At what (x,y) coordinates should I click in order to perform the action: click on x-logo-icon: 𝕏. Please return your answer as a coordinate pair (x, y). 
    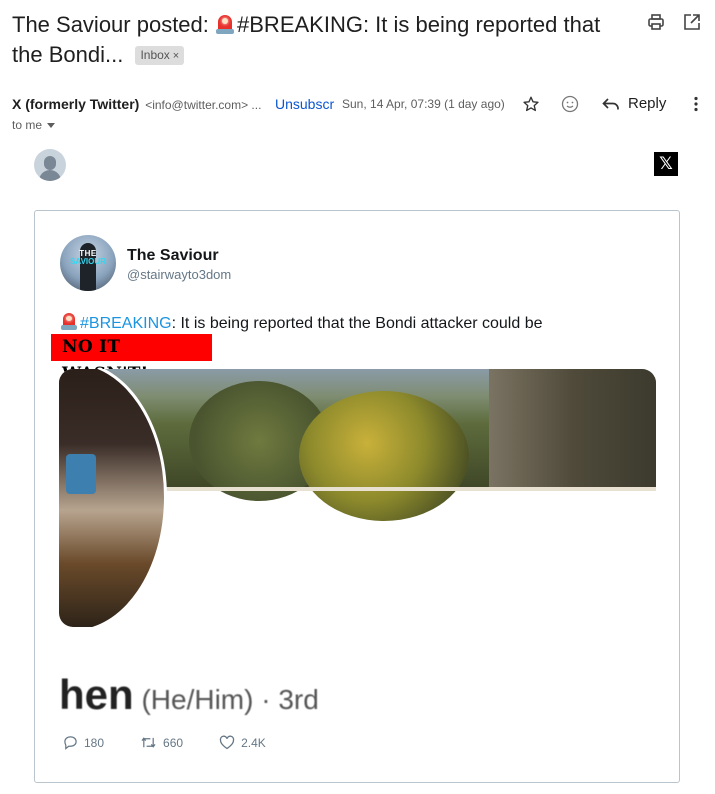
    Looking at the image, I should click on (666, 164).